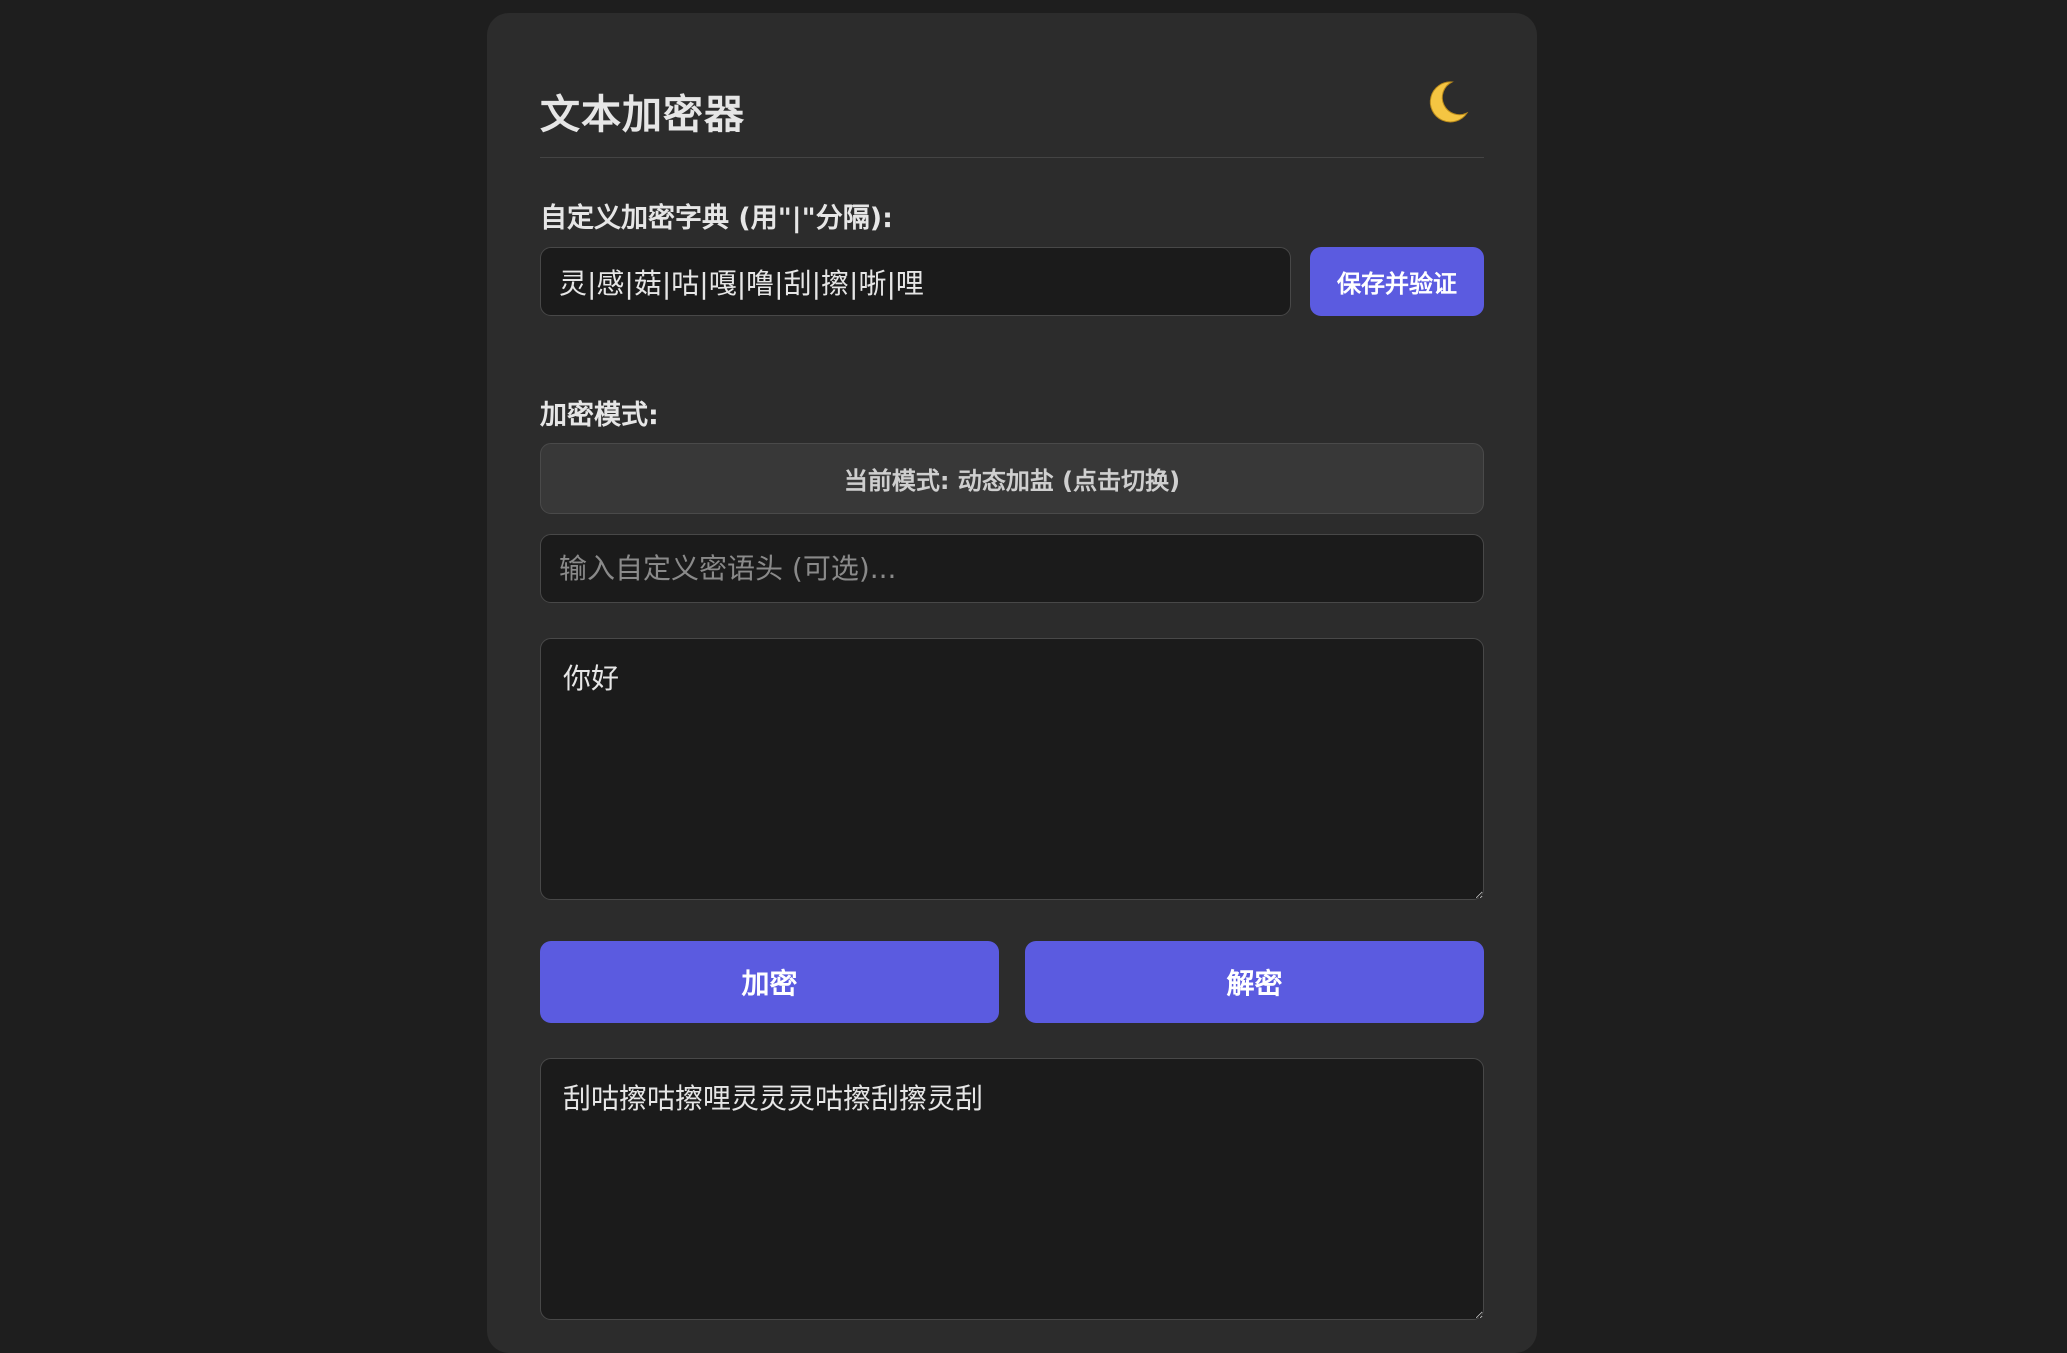  I want to click on mode-toggle-button: 当前模式: 动态加盐 (点击切换), so click(1012, 478).